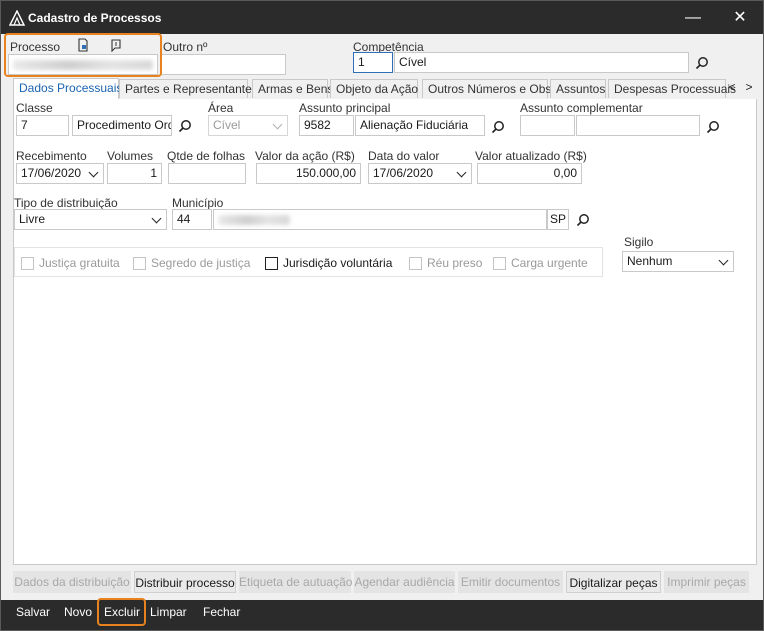  Describe the element at coordinates (740, 18) in the screenshot. I see `close-button: ✕` at that location.